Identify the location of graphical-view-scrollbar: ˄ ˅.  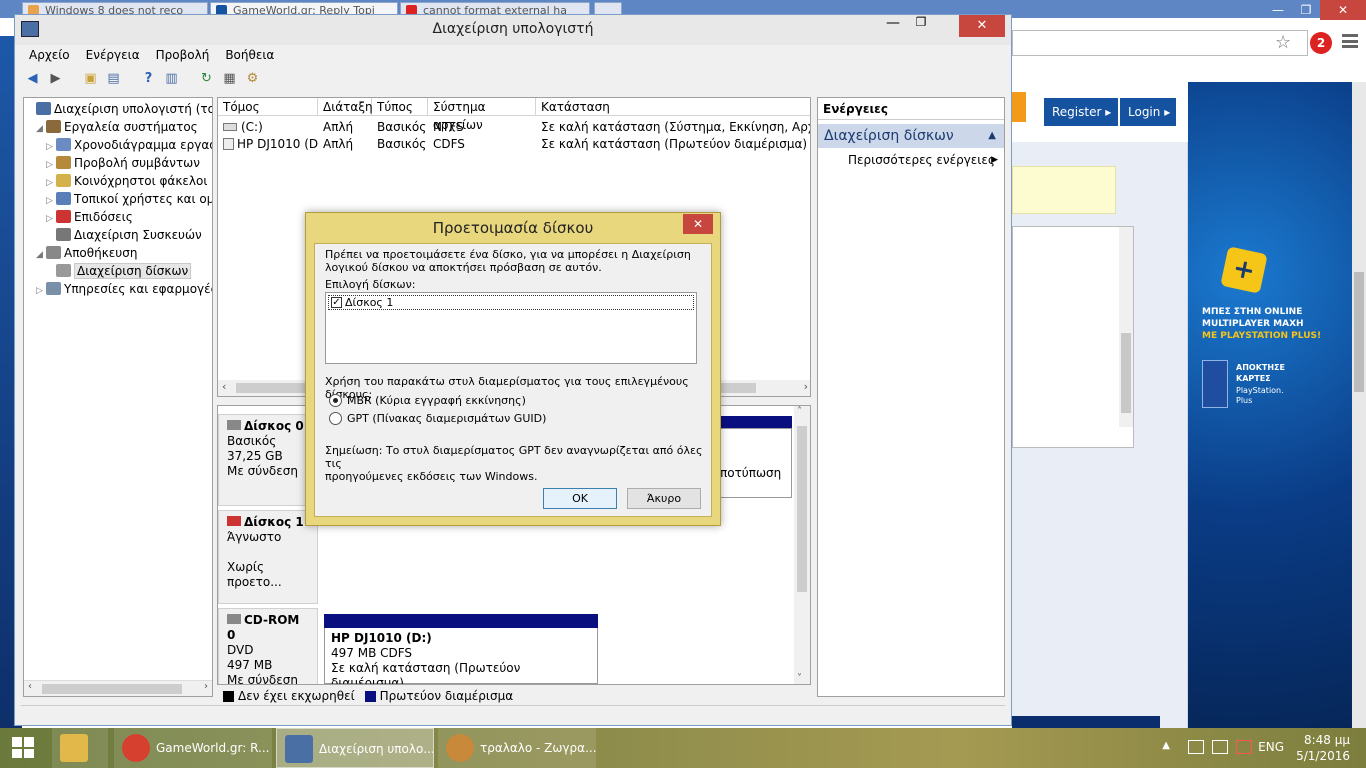
(802, 545).